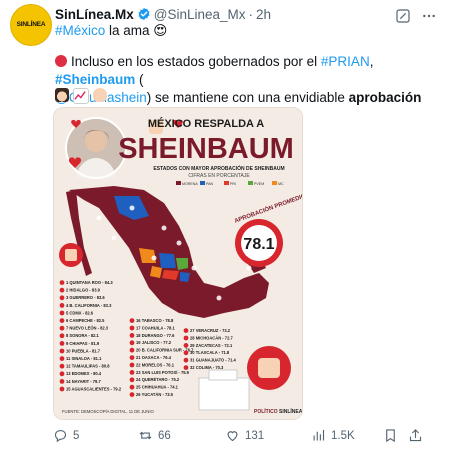 The width and height of the screenshot is (449, 452). Describe the element at coordinates (233, 184) in the screenshot. I see `legend-label: PRI` at that location.